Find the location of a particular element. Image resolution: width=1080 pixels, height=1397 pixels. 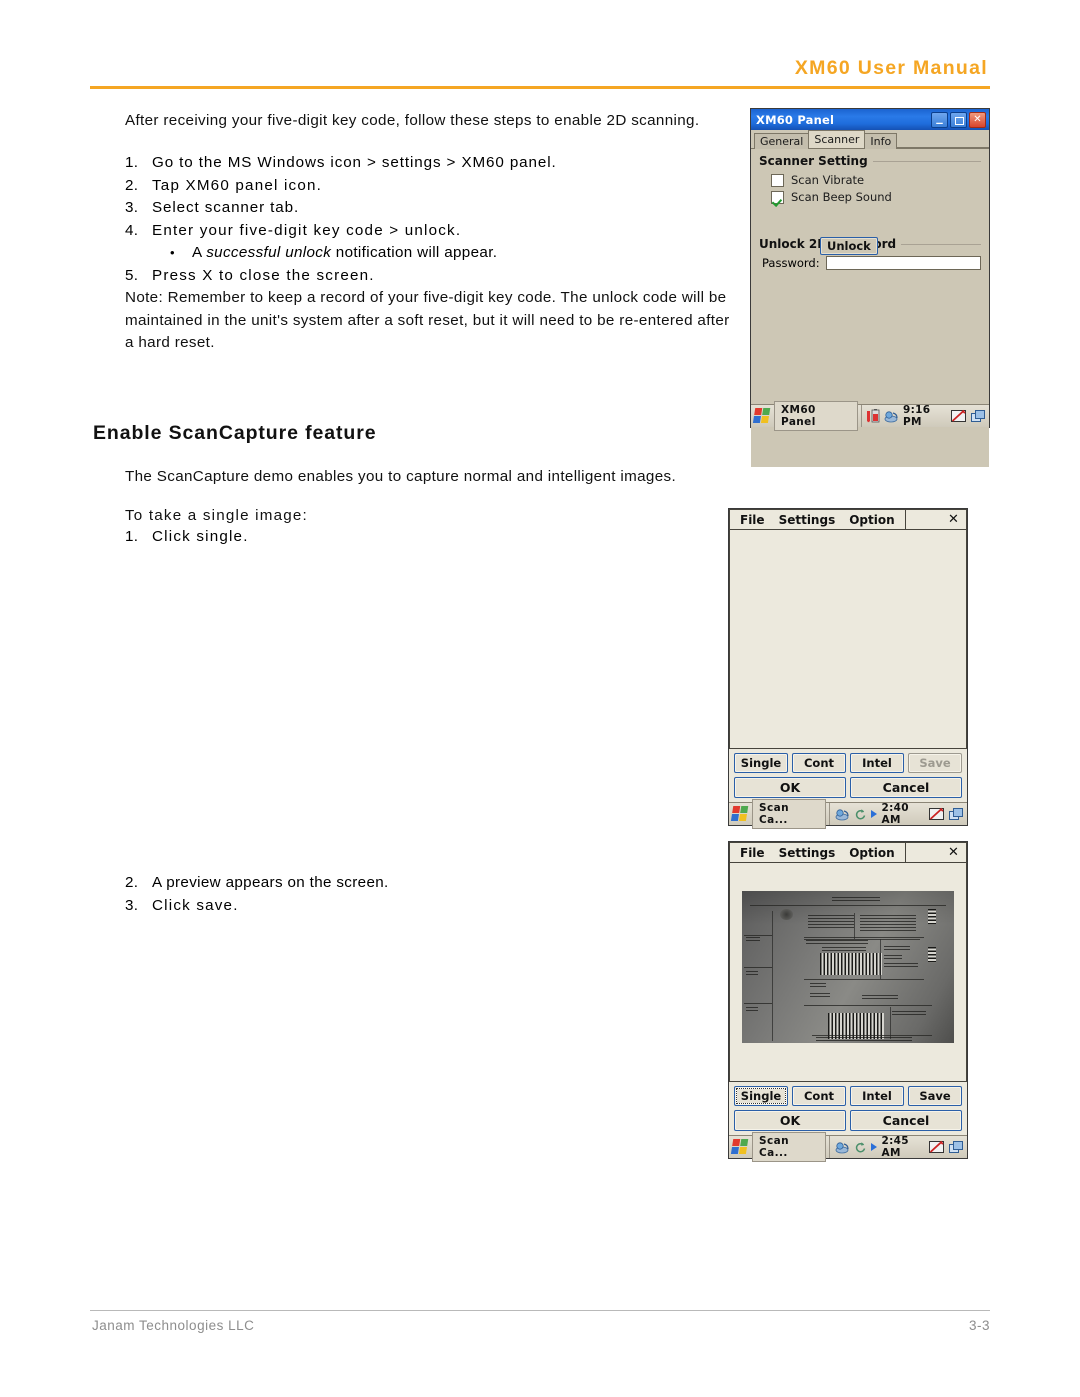

scan-vibrate-checkbox is located at coordinates (777, 180).